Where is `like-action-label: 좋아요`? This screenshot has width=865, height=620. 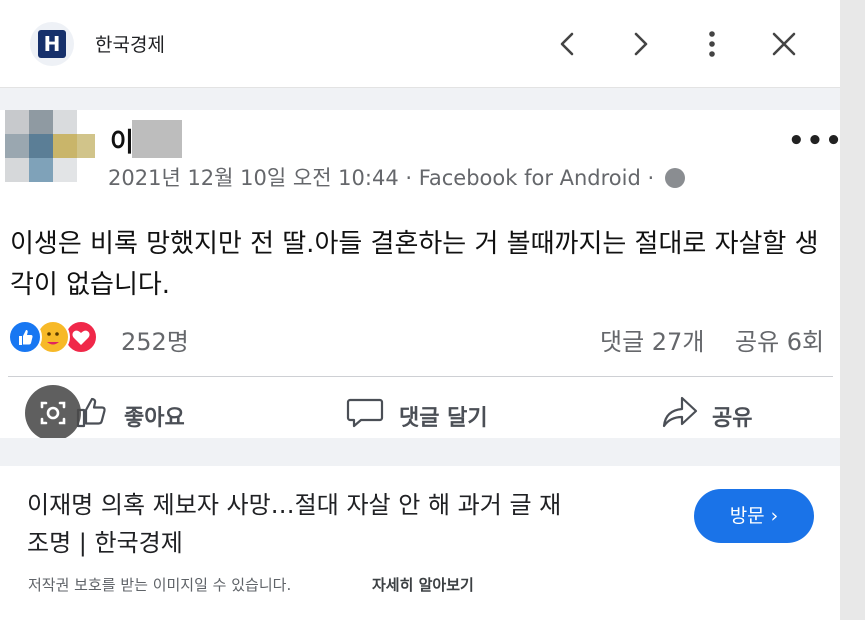 like-action-label: 좋아요 is located at coordinates (154, 418).